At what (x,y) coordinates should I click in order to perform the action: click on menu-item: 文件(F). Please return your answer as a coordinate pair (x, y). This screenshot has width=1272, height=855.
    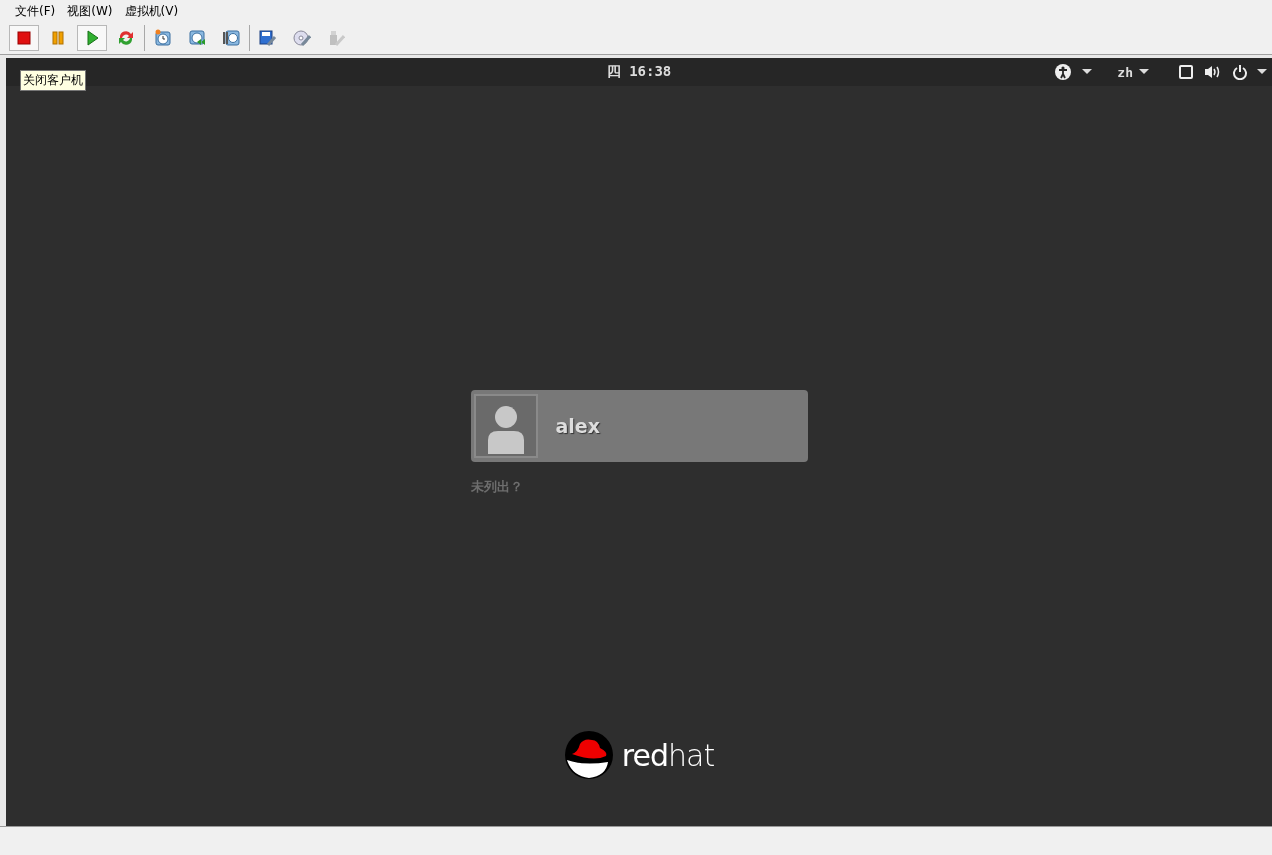
    Looking at the image, I should click on (35, 11).